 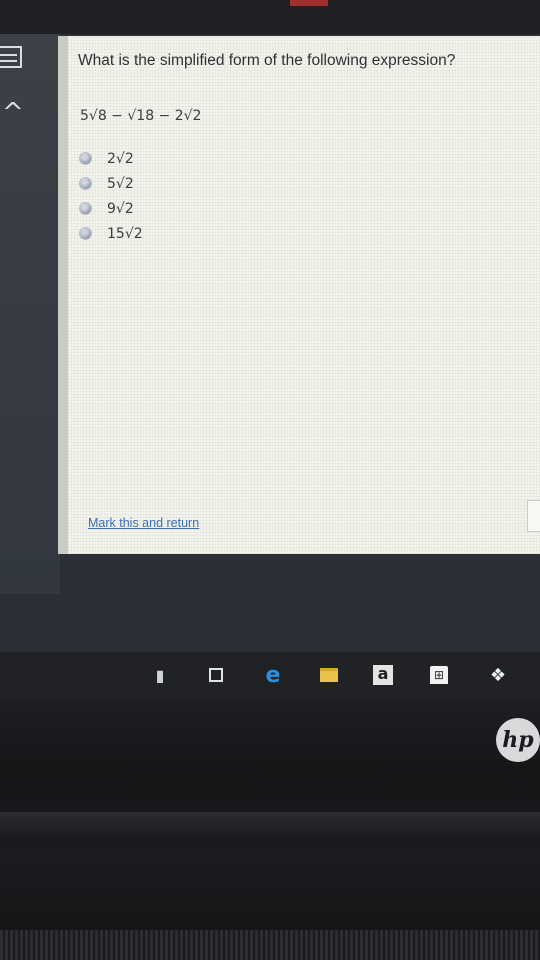 I want to click on microphone-icon: ▮, so click(x=160, y=675).